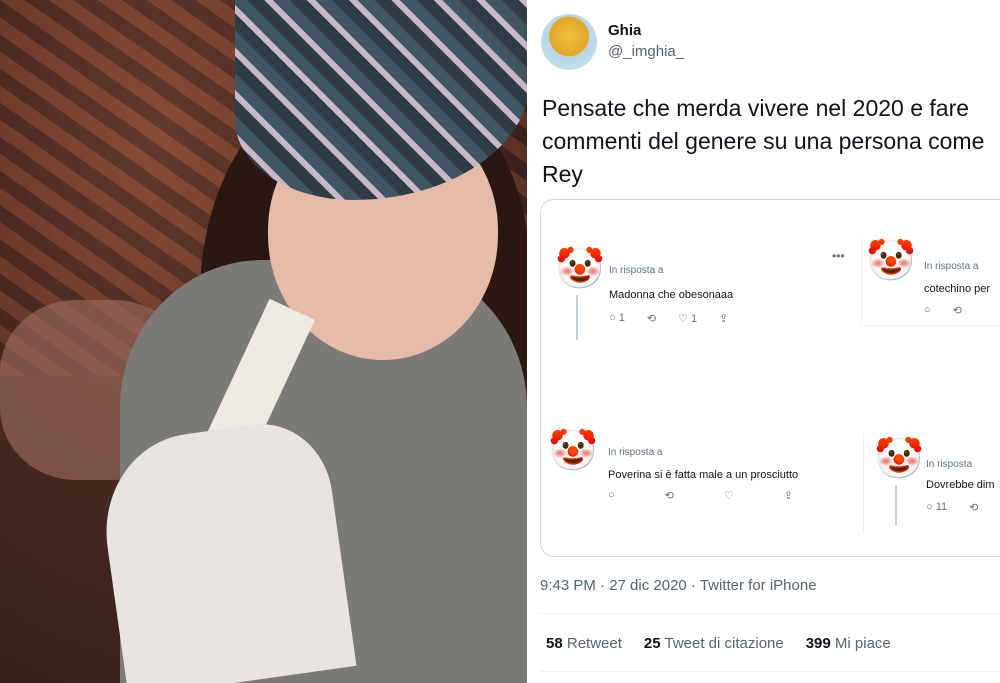 The height and width of the screenshot is (683, 1000). What do you see at coordinates (930, 281) in the screenshot?
I see `reply-card: 🤡 In risposta a cotechino per ○ ⟲` at bounding box center [930, 281].